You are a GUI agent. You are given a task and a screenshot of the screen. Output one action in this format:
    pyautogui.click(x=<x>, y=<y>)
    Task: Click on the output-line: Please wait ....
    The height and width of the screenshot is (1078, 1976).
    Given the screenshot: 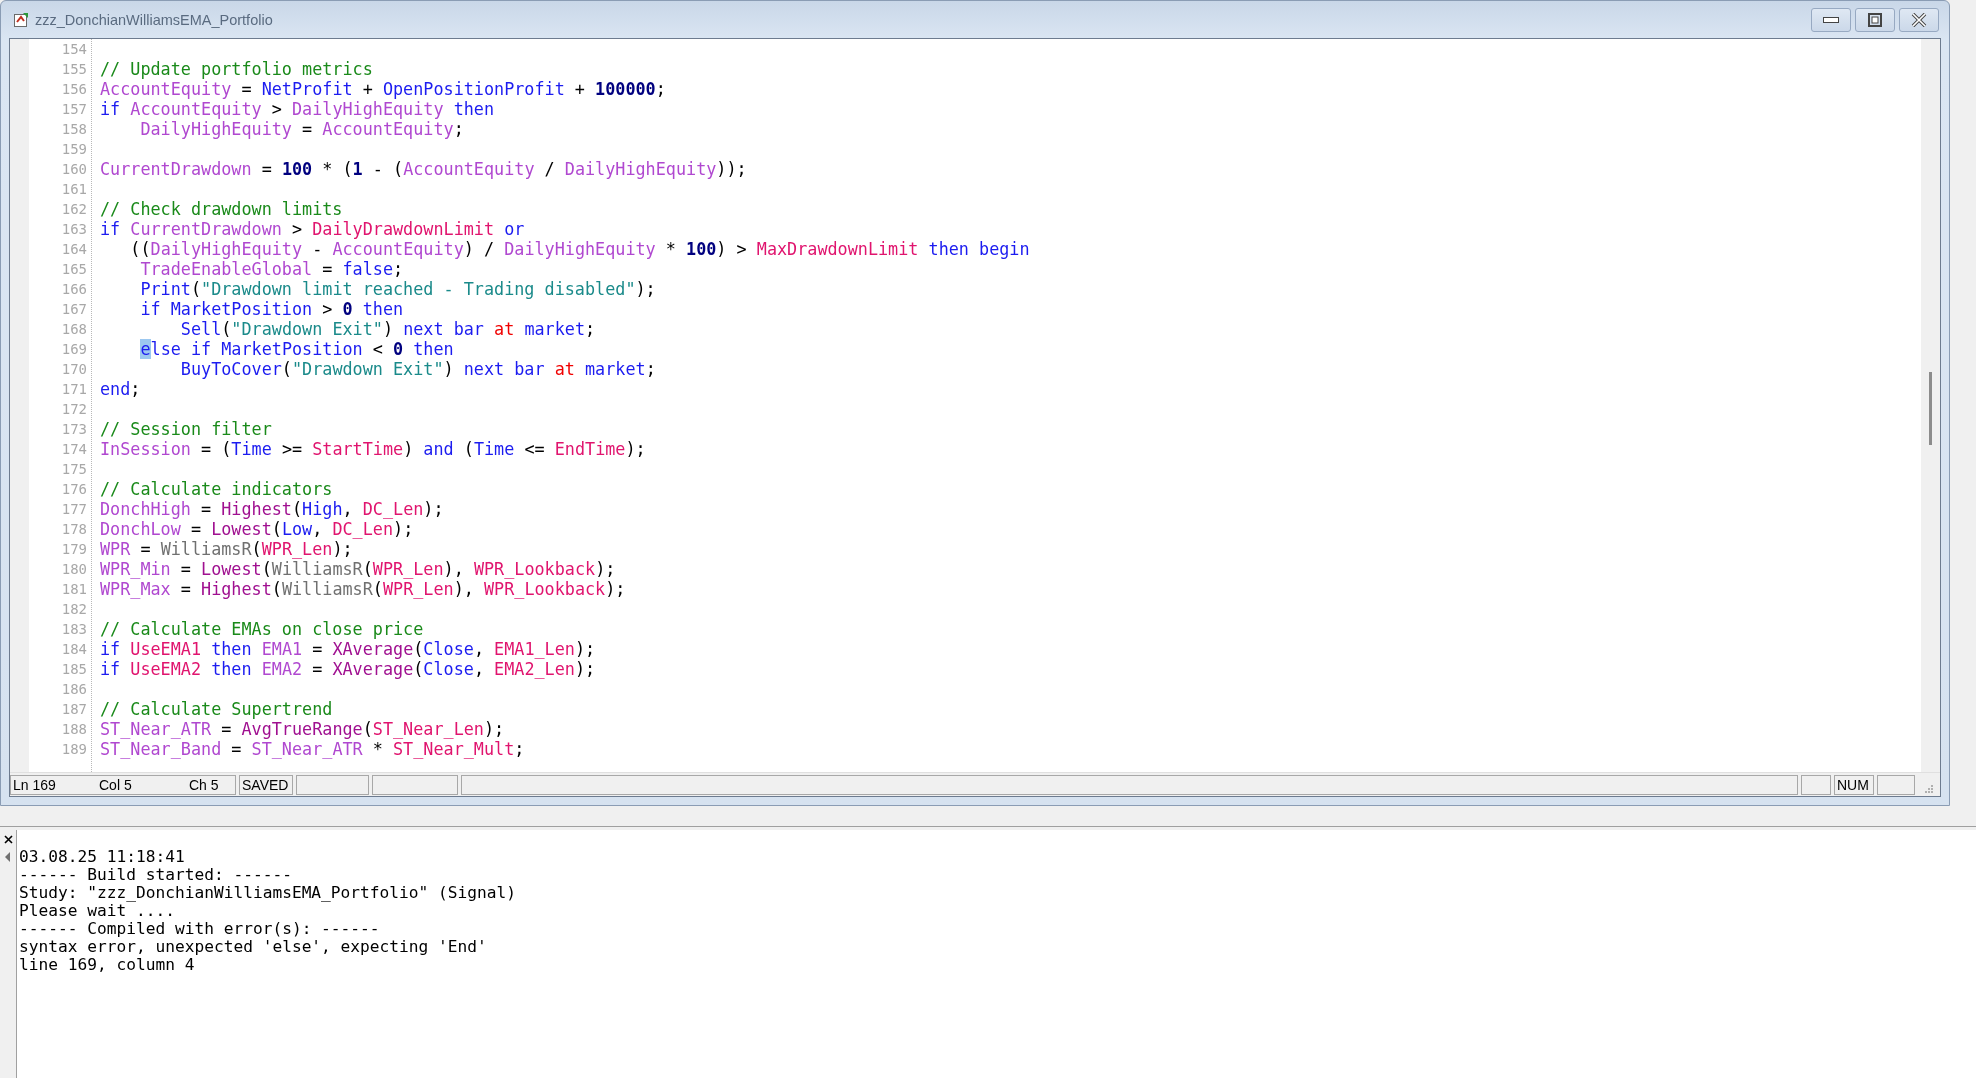 What is the action you would take?
    pyautogui.click(x=97, y=911)
    